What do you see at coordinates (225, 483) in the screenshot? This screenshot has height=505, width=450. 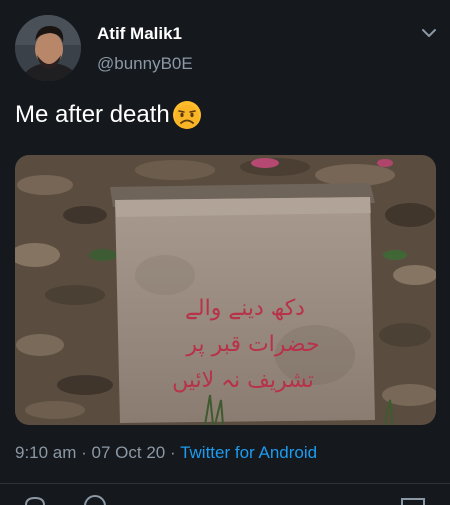 I see `divider` at bounding box center [225, 483].